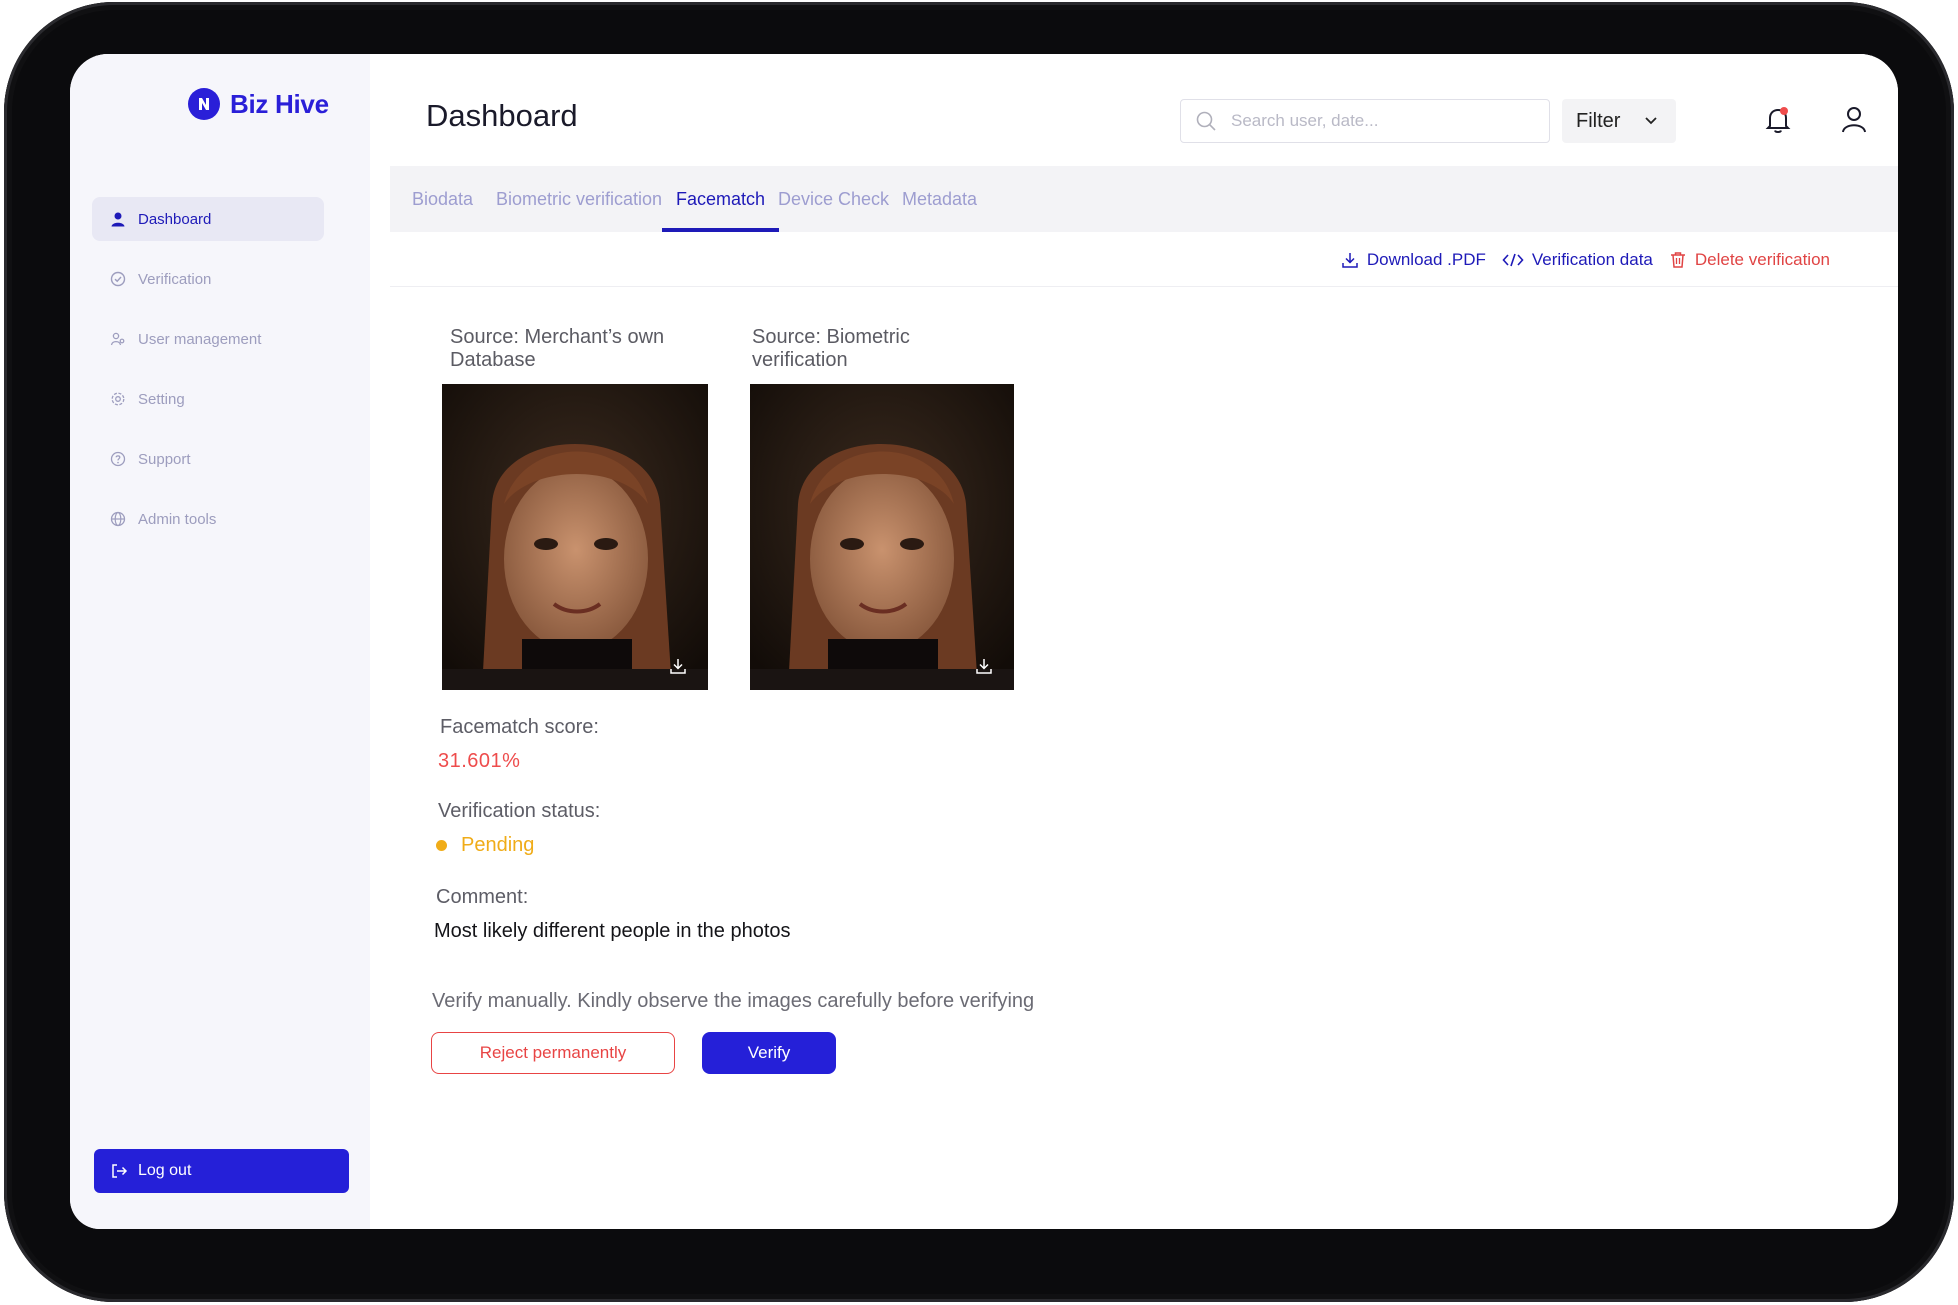 The width and height of the screenshot is (1958, 1305). What do you see at coordinates (482, 897) in the screenshot?
I see `comment-label: Comment:` at bounding box center [482, 897].